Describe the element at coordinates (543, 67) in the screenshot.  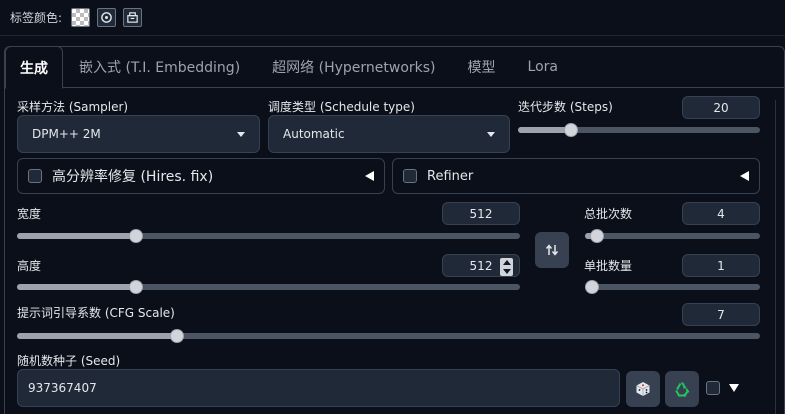
I see `tab-lora: Lora` at that location.